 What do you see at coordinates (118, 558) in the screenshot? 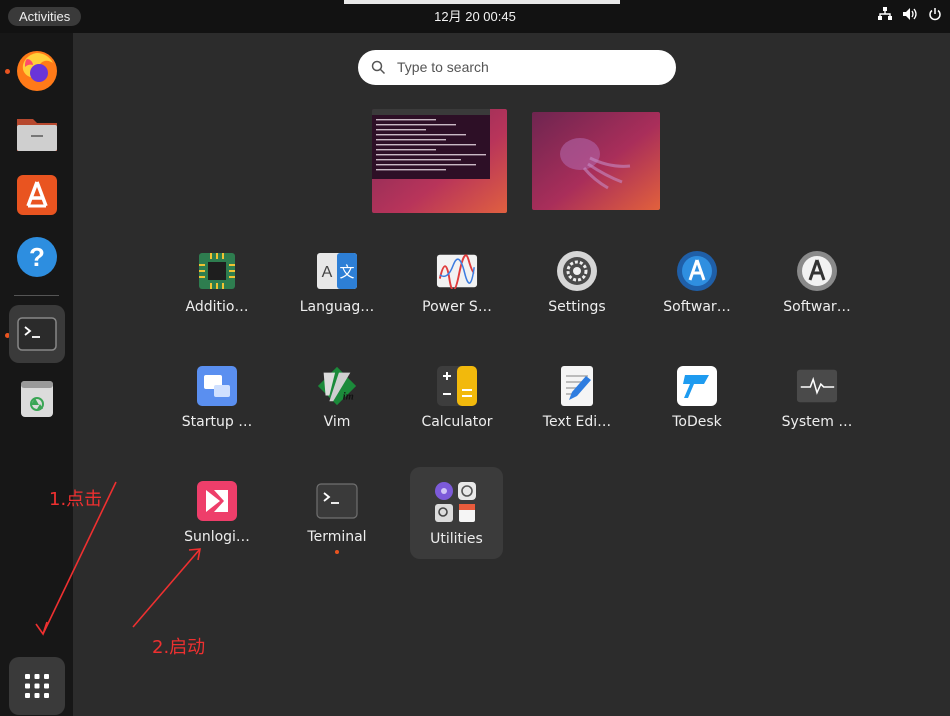
I see `annotation-arrows` at bounding box center [118, 558].